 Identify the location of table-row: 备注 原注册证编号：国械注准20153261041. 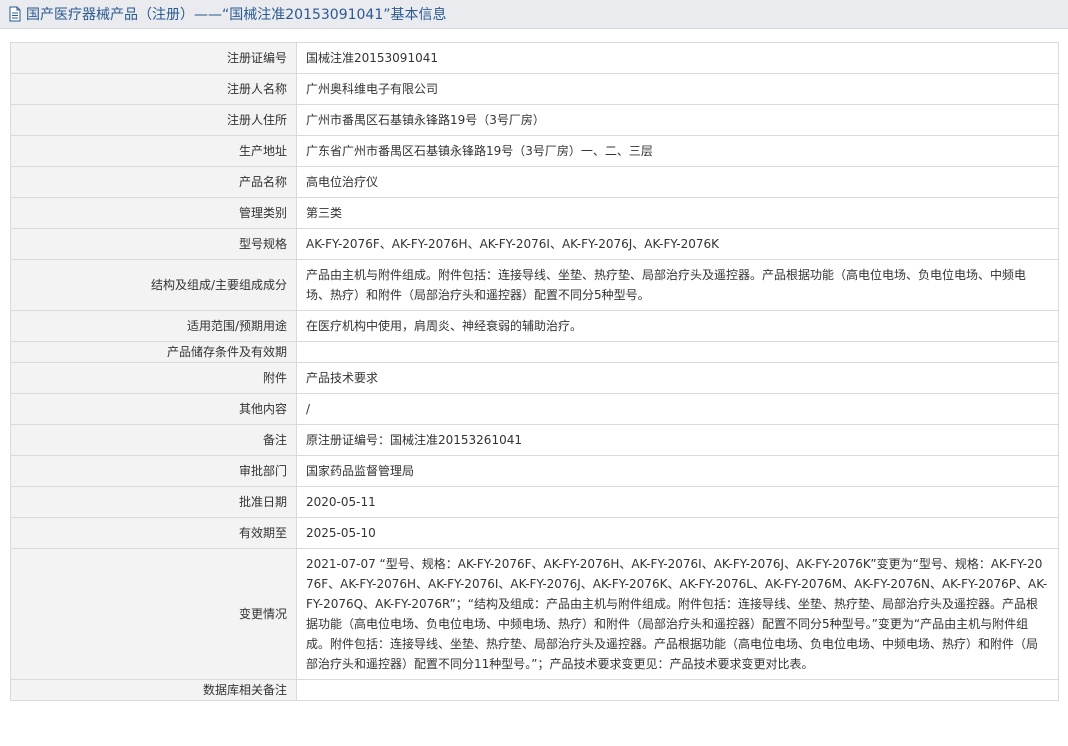
(534, 440).